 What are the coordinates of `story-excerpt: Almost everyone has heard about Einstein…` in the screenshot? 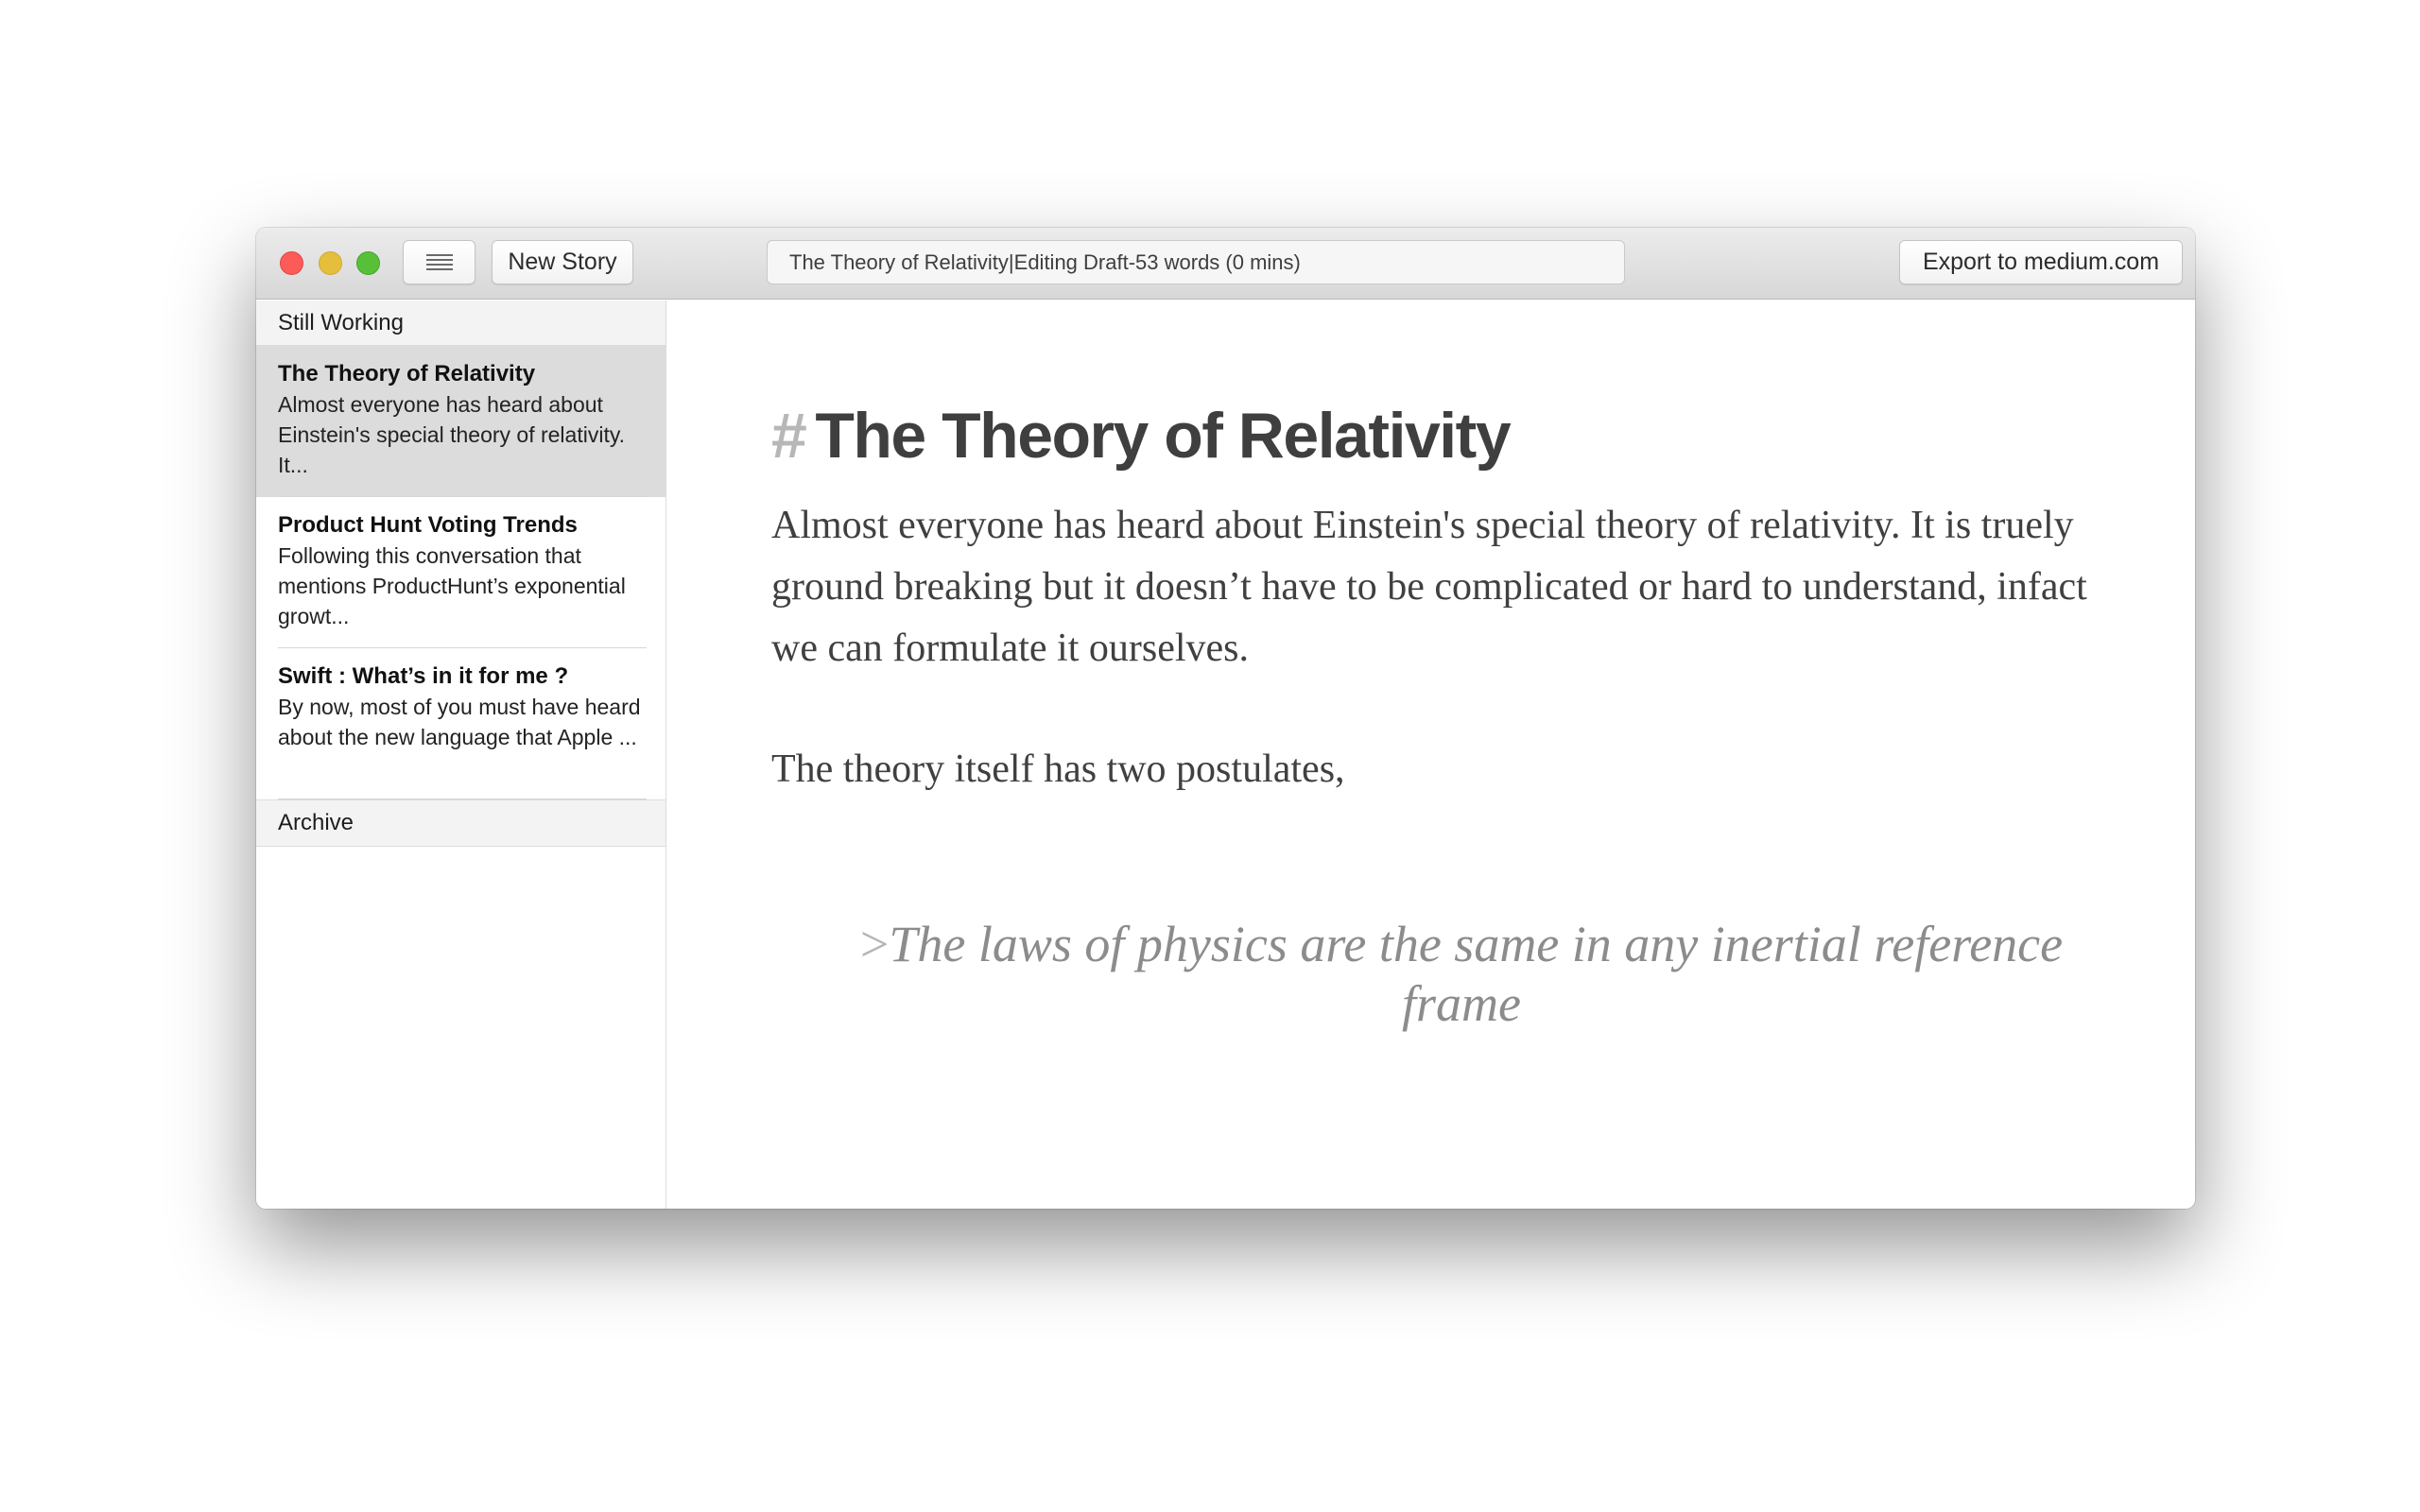 It's located at (452, 434).